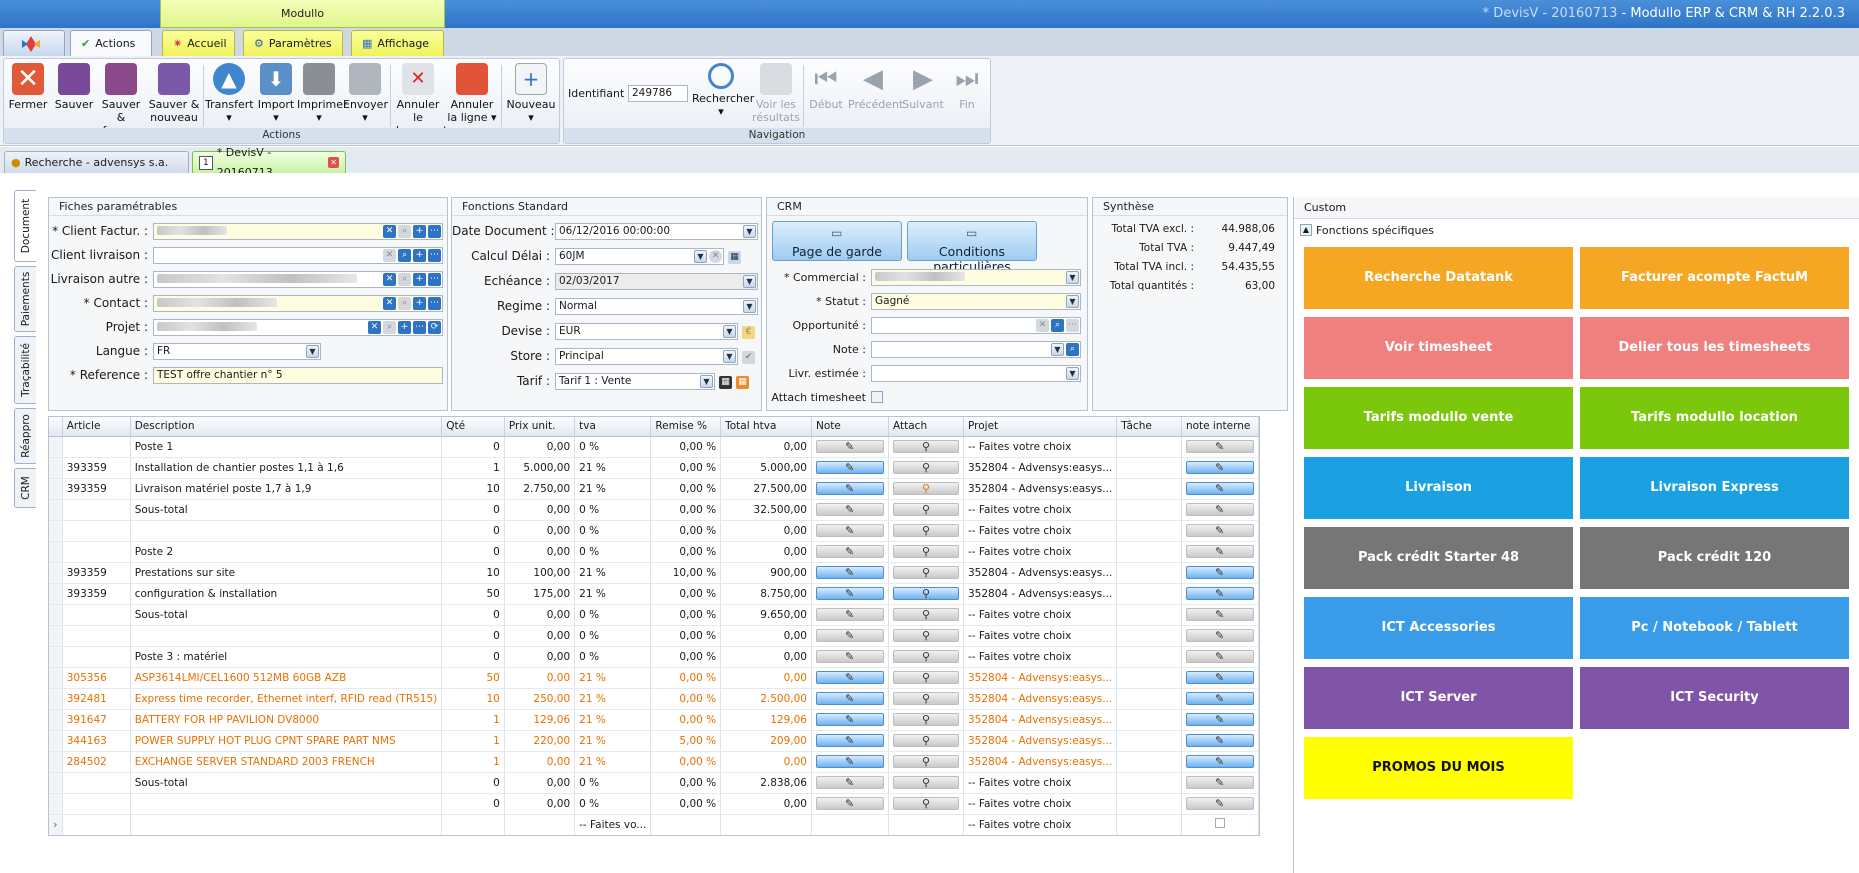 The image size is (1859, 873). Describe the element at coordinates (1714, 348) in the screenshot. I see `custom-tile-button: Delier tous les timesheets` at that location.